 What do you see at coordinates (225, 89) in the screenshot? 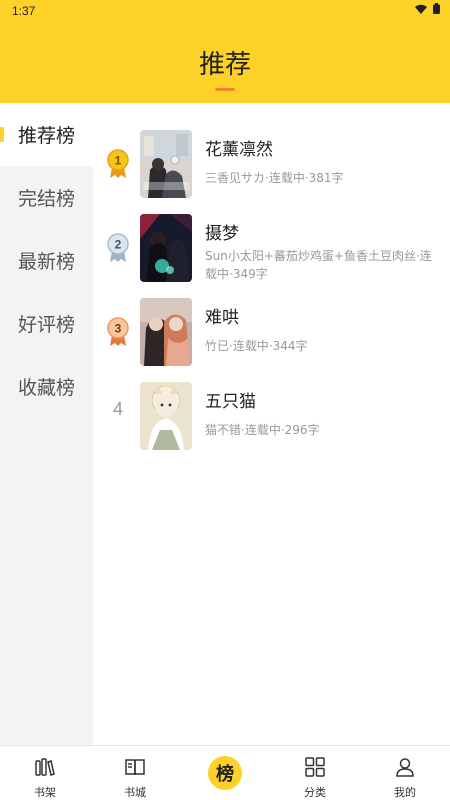
I see `title-underline` at bounding box center [225, 89].